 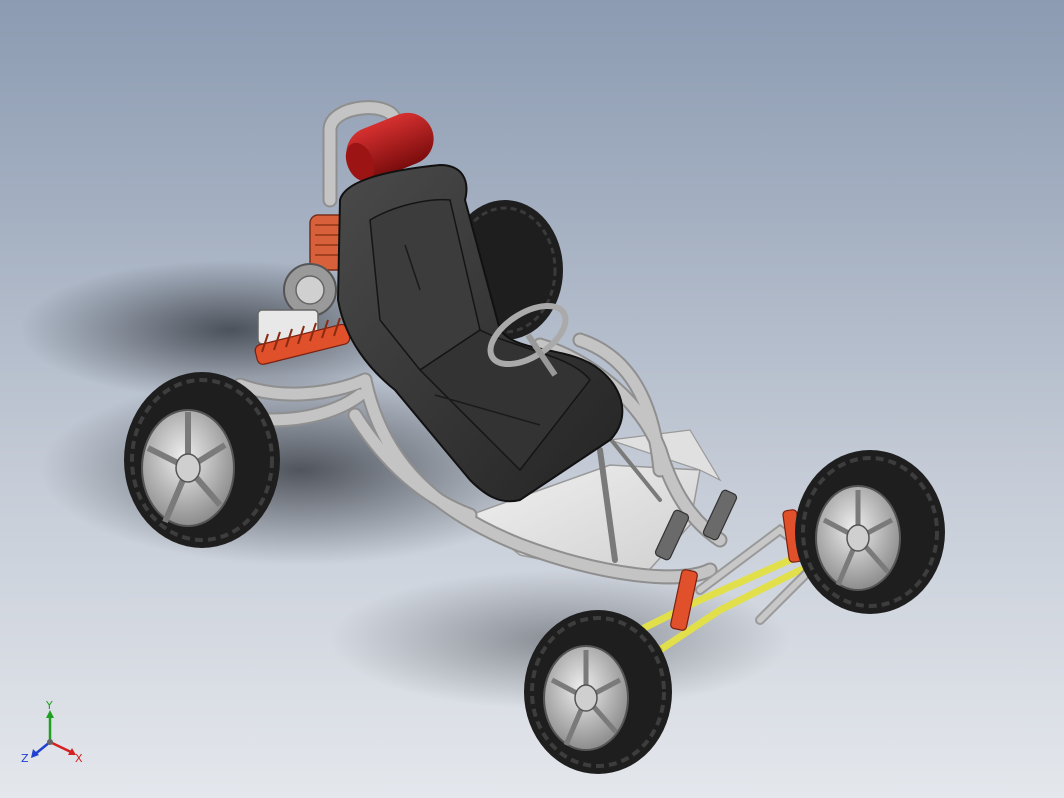 I want to click on triad-z-label: Z, so click(x=25, y=758).